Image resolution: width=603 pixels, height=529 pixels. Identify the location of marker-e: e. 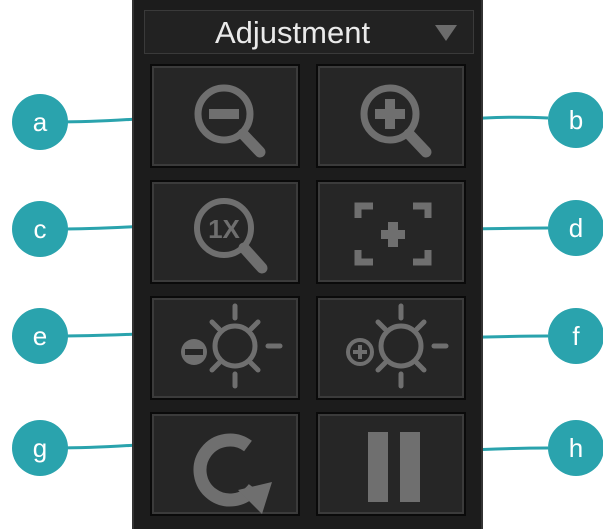
(40, 336).